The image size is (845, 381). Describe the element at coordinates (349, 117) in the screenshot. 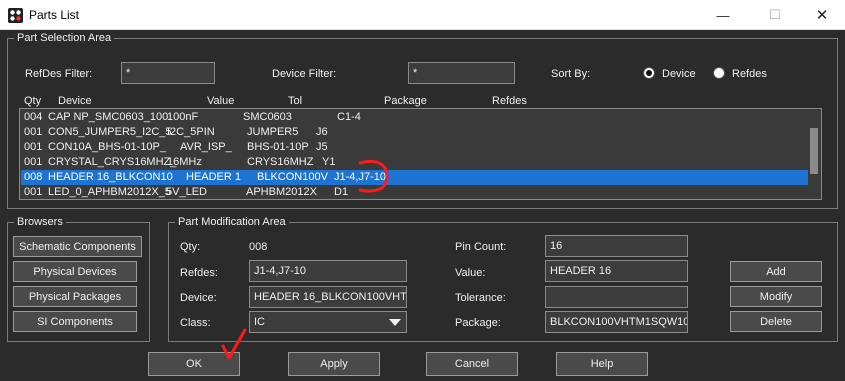

I see `row-refdes: C1-4` at that location.